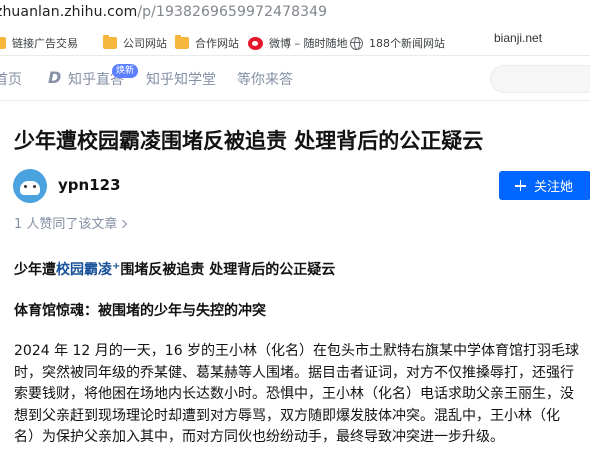  Describe the element at coordinates (89, 185) in the screenshot. I see `author-name: ypn123` at that location.